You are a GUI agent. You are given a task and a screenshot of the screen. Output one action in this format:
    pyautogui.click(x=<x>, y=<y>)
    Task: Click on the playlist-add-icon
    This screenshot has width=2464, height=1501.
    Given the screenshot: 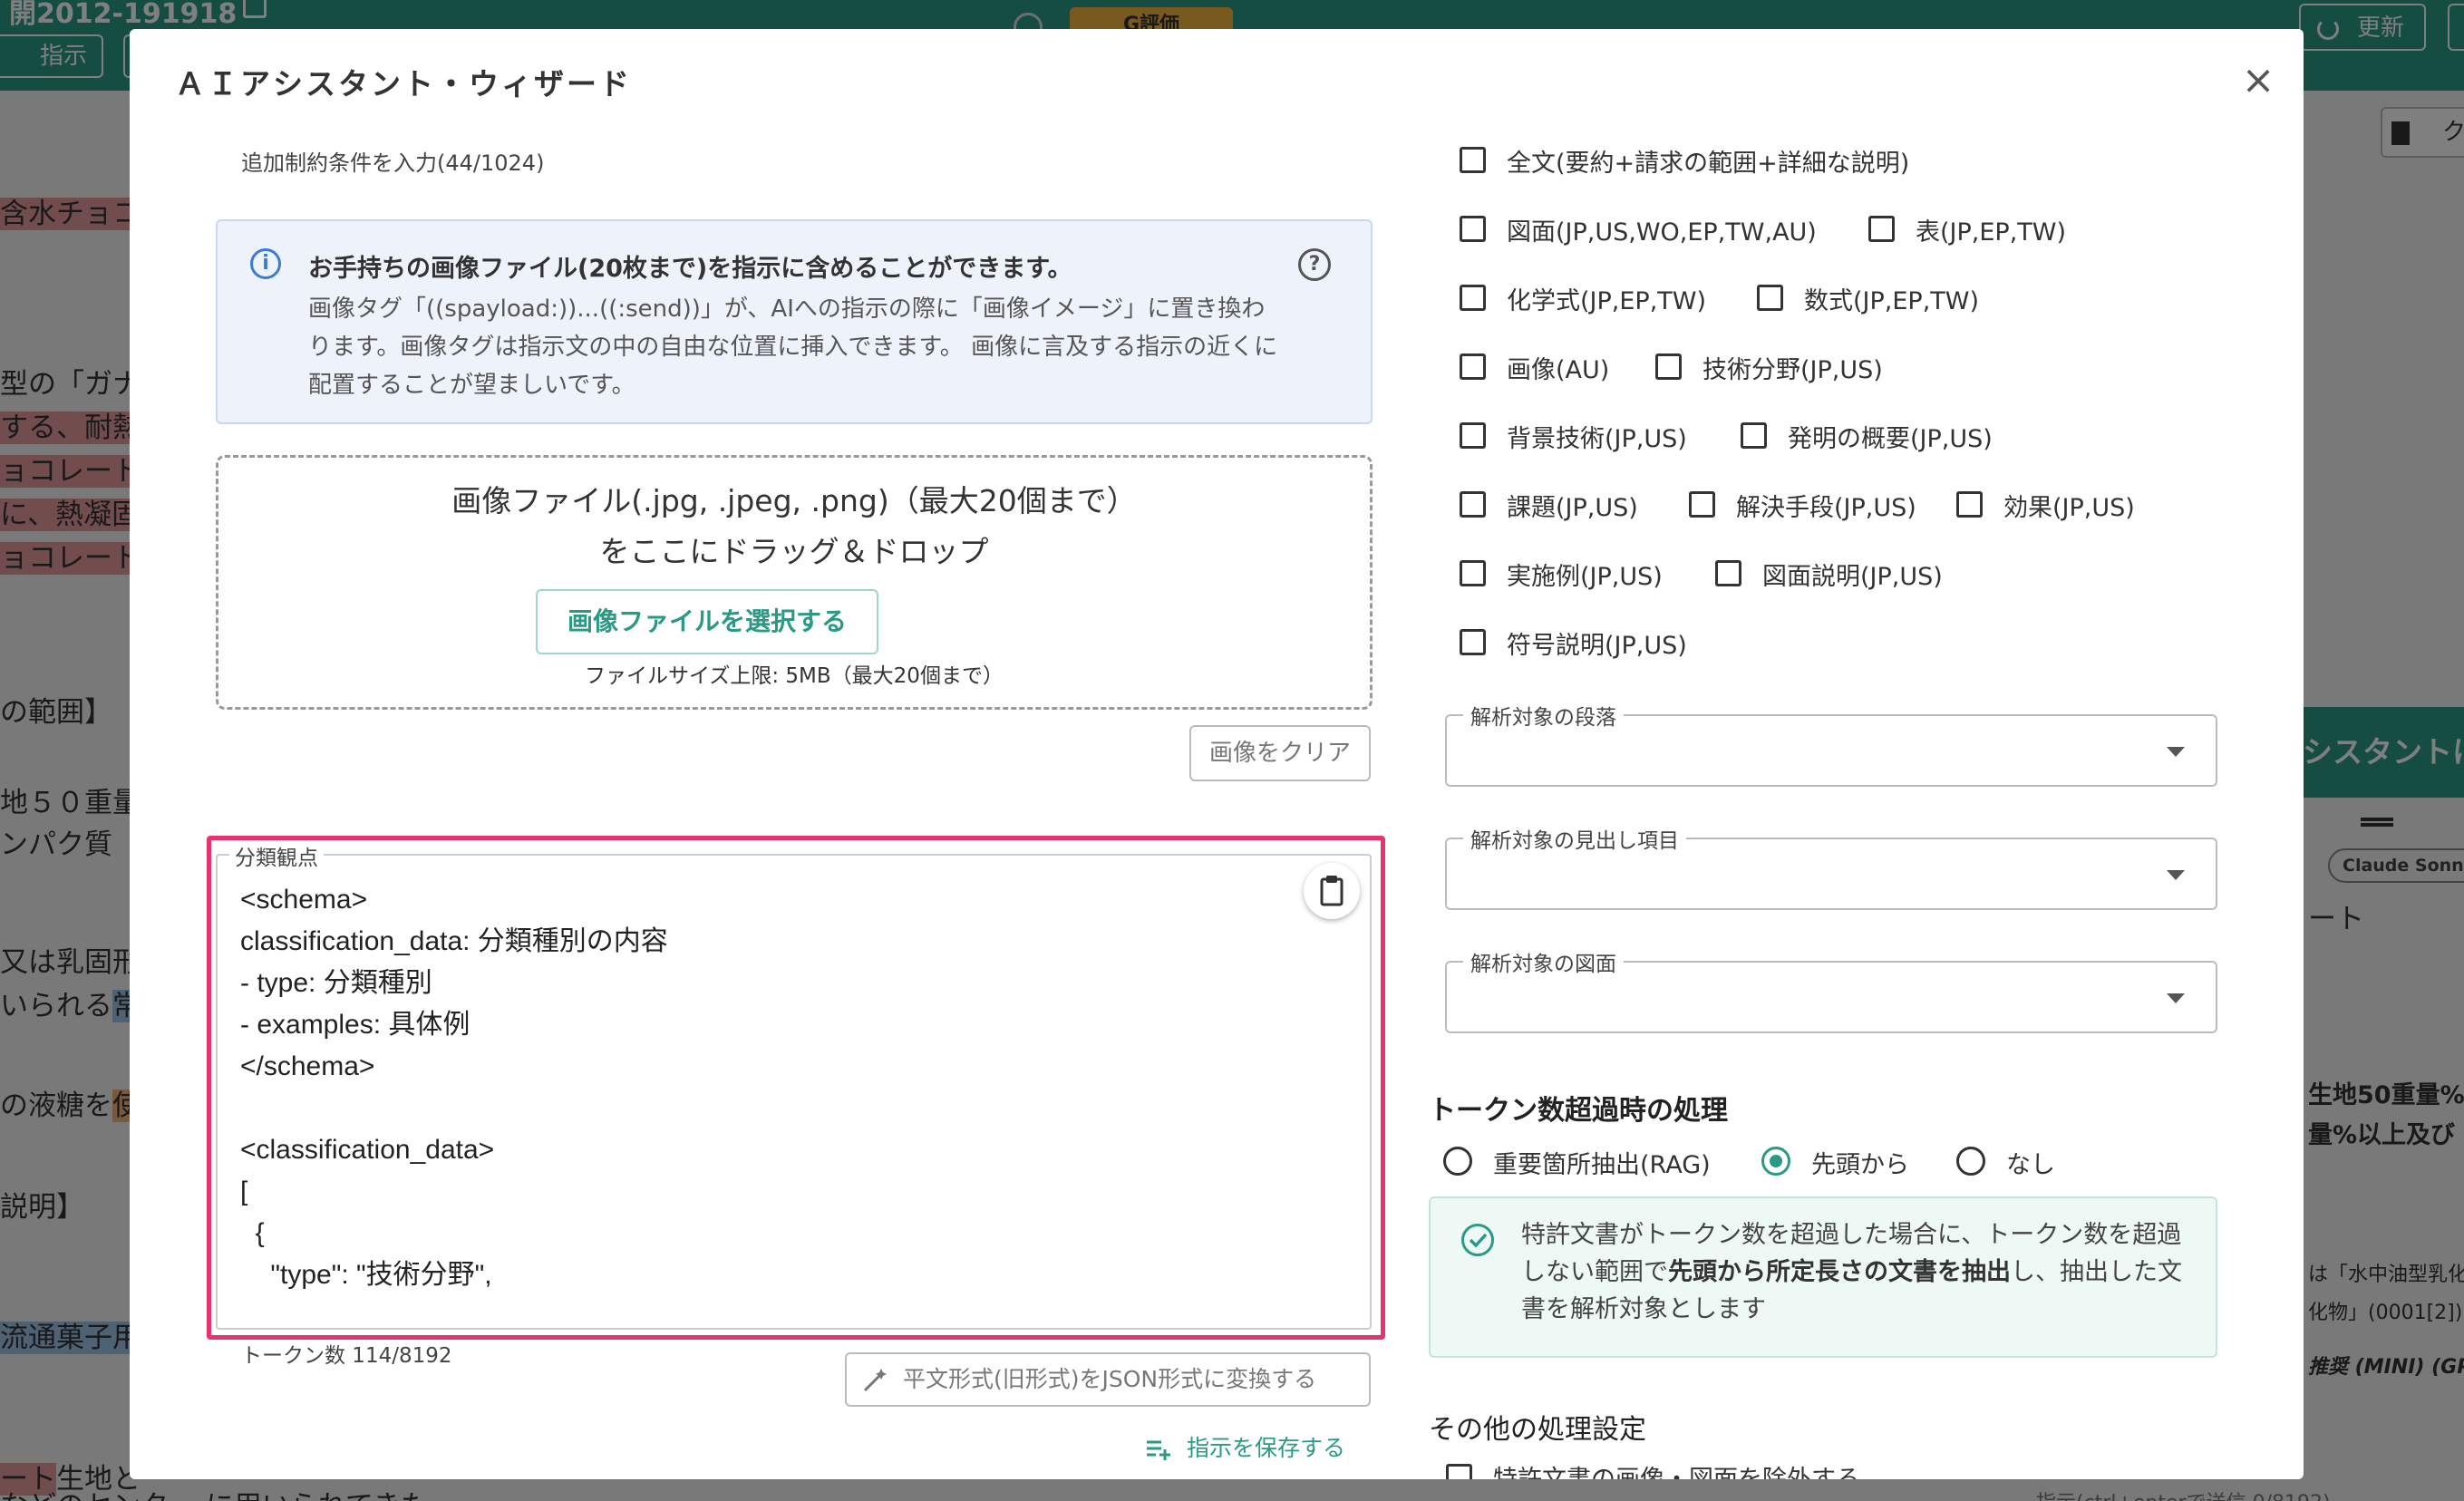 What is the action you would take?
    pyautogui.click(x=1158, y=1450)
    